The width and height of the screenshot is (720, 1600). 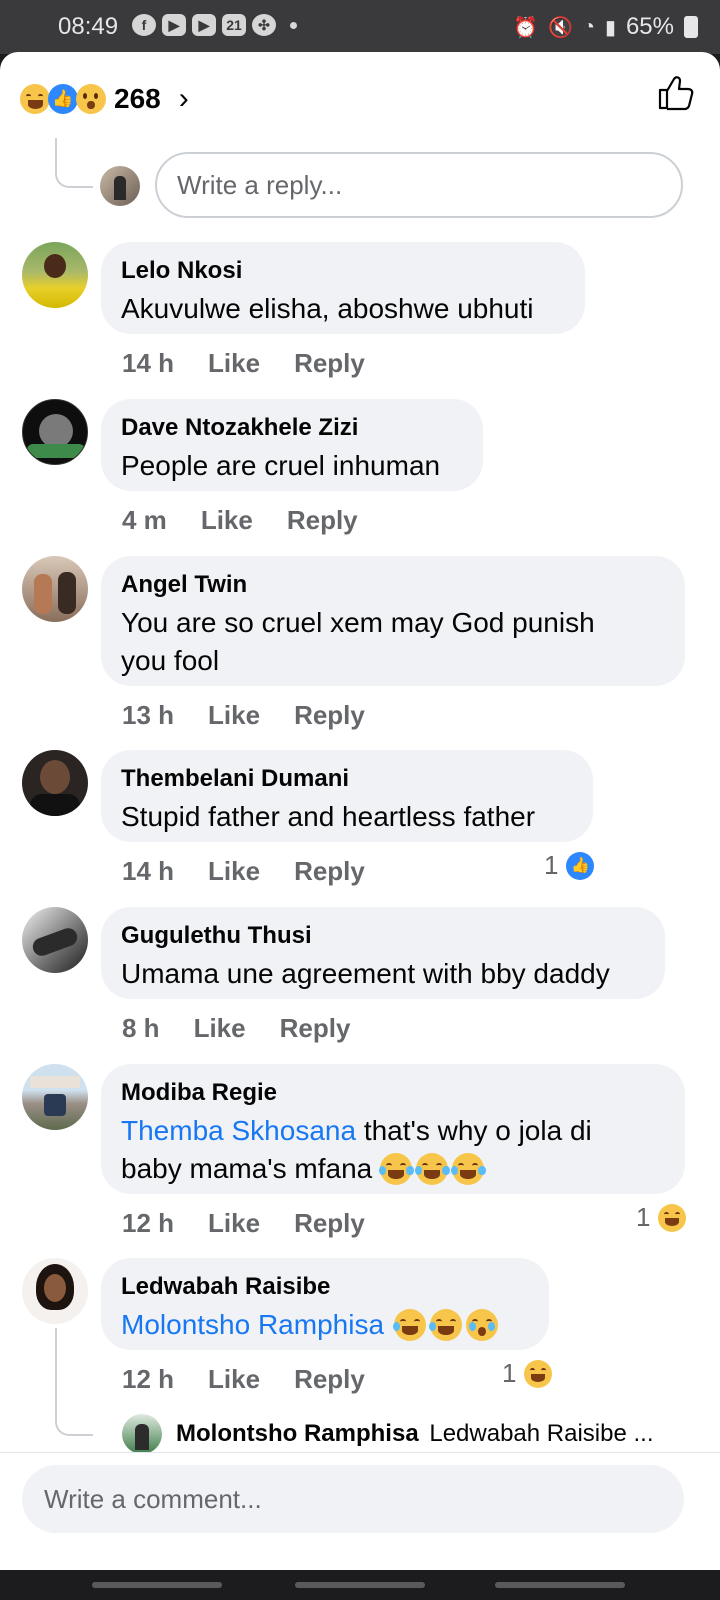 I want to click on commenter-name: Ledwabah Raisibe, so click(x=325, y=1287).